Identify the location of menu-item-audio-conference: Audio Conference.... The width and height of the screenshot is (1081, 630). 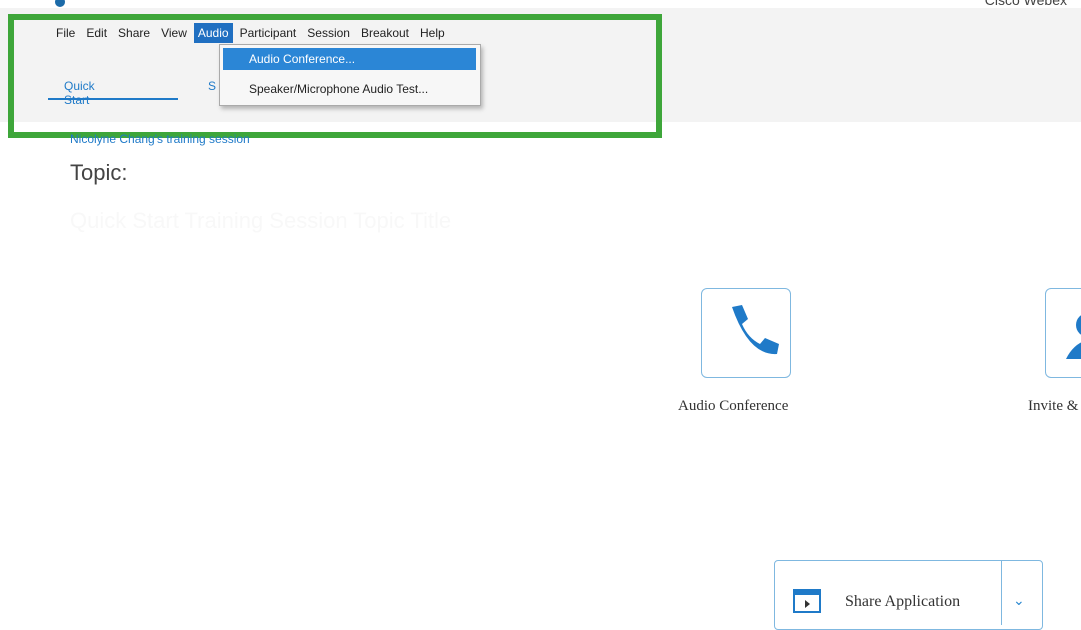
(349, 59).